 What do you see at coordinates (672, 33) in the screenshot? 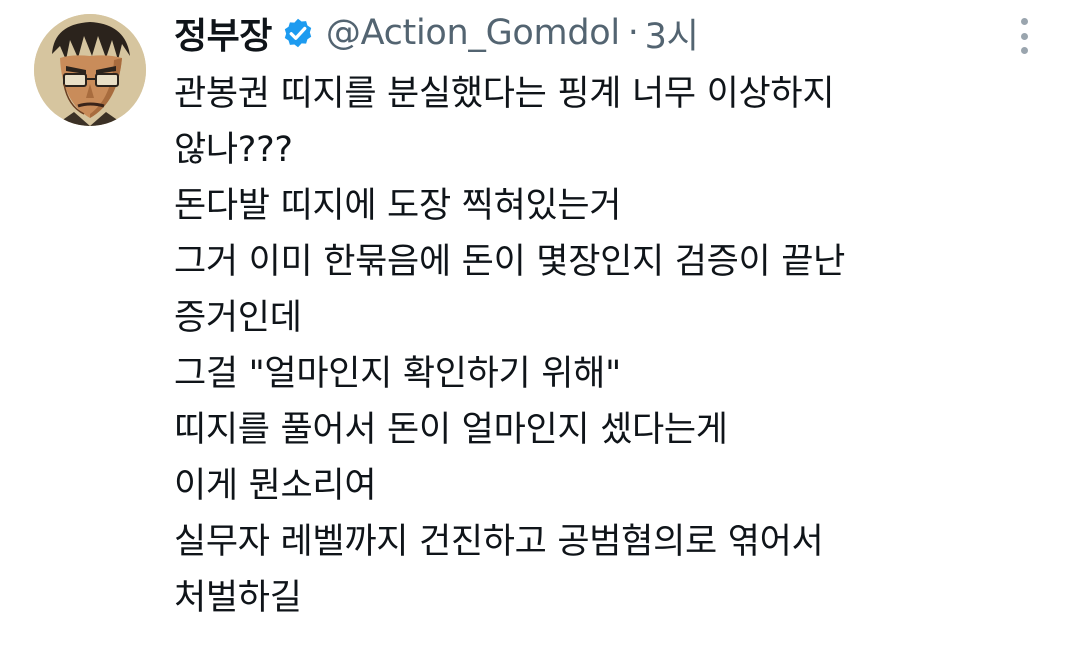
I see `timestamp: 3시` at bounding box center [672, 33].